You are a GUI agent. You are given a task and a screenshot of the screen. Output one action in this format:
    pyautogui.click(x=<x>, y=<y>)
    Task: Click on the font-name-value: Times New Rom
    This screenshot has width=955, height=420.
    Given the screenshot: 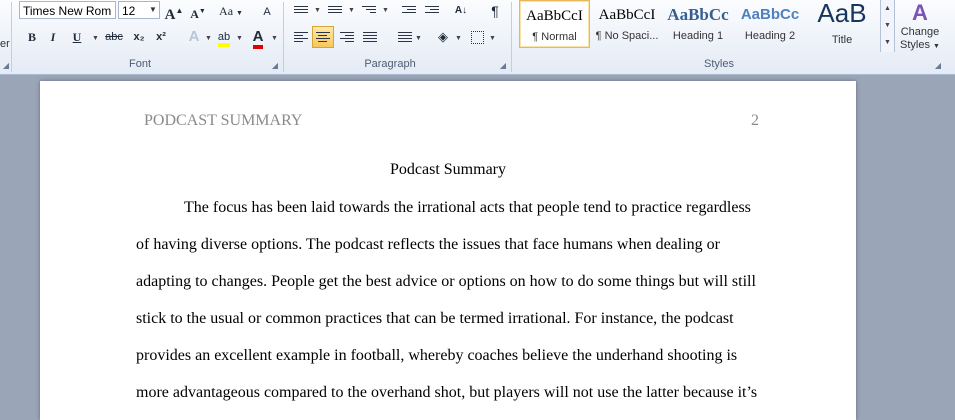 What is the action you would take?
    pyautogui.click(x=67, y=11)
    